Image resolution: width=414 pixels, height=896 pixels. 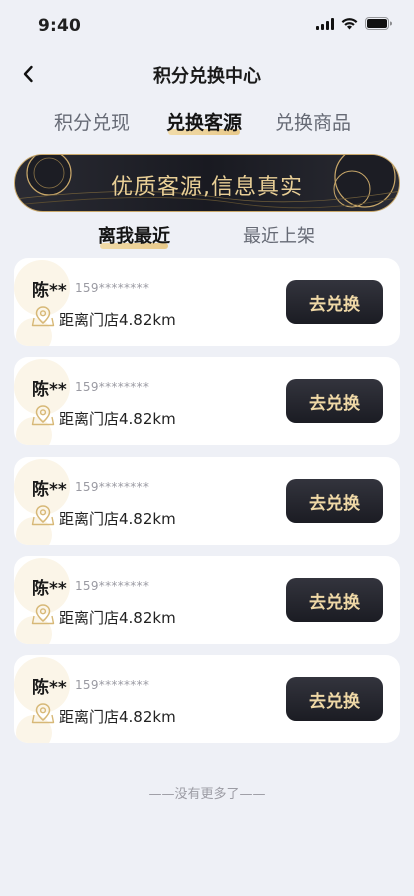 I want to click on status-bar: 9:40, so click(x=207, y=25).